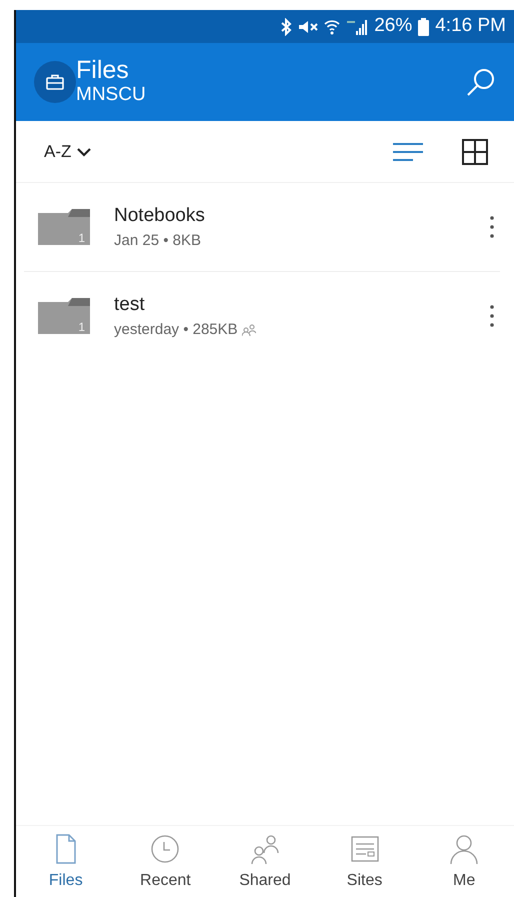  I want to click on nav-tab: Sites, so click(364, 861).